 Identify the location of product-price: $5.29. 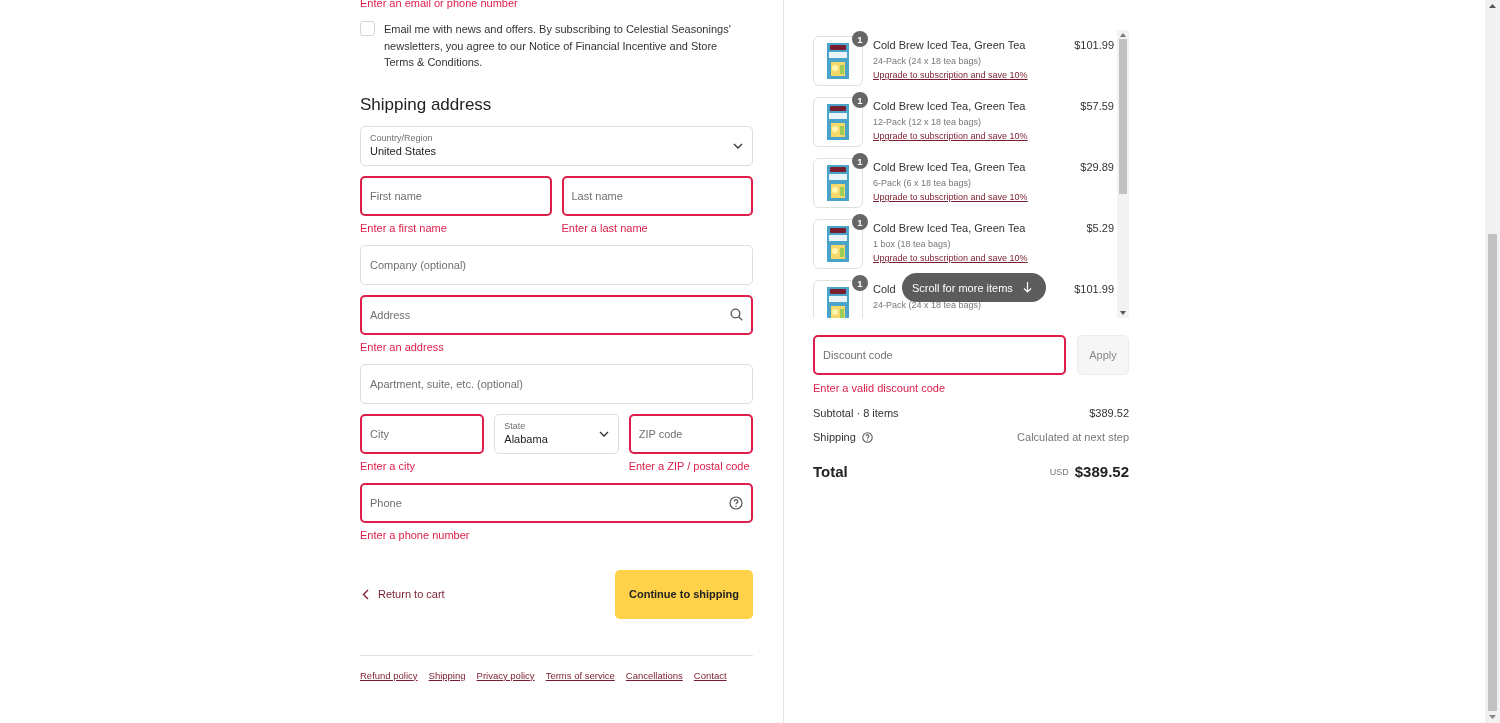
(1100, 227).